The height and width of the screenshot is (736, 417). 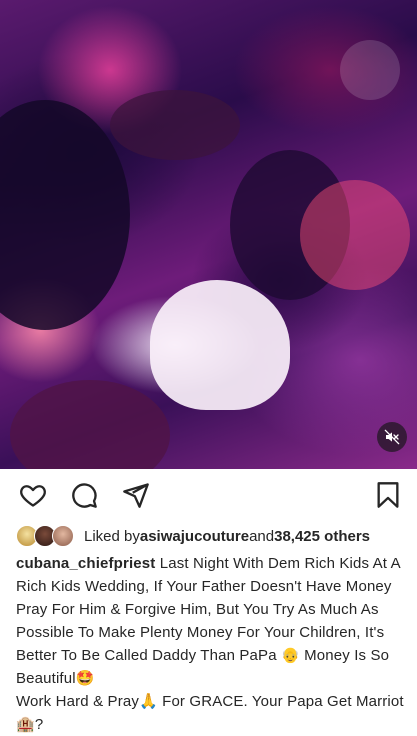 I want to click on avatar, so click(x=63, y=536).